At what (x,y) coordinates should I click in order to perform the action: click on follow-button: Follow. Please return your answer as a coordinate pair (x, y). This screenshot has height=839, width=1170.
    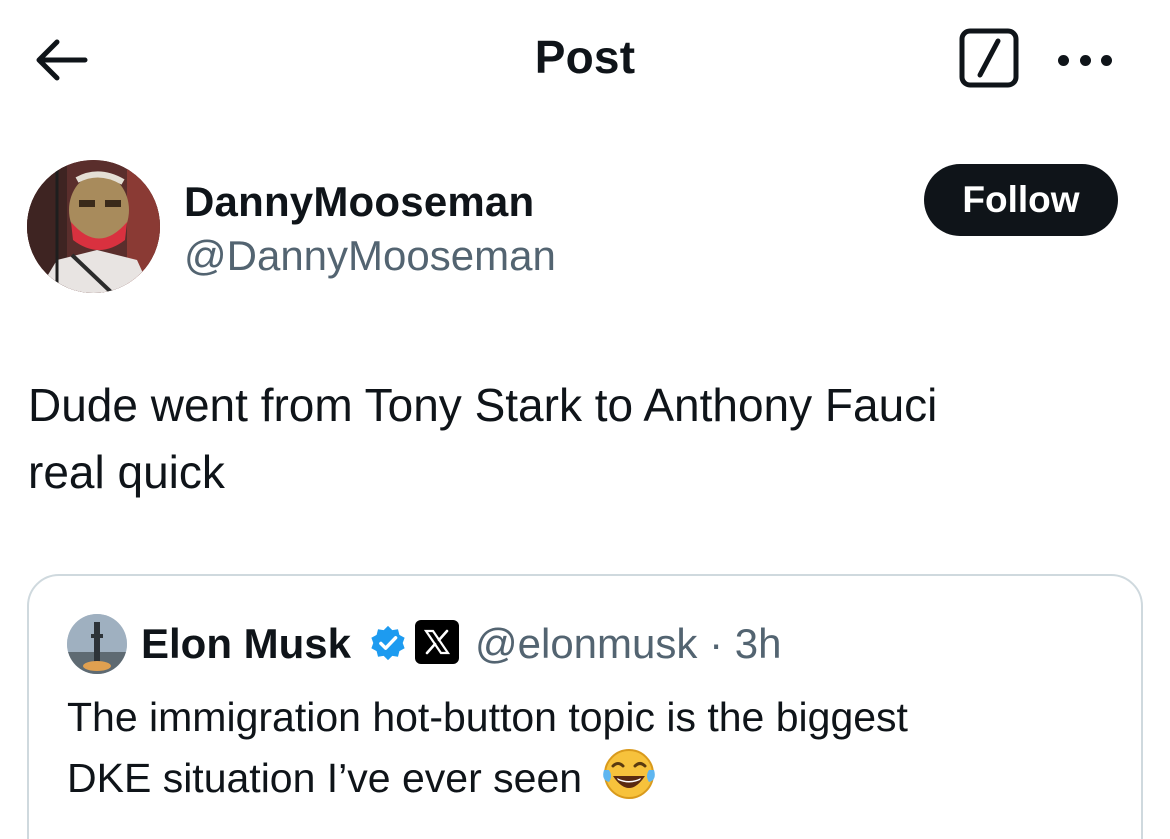
    Looking at the image, I should click on (1021, 200).